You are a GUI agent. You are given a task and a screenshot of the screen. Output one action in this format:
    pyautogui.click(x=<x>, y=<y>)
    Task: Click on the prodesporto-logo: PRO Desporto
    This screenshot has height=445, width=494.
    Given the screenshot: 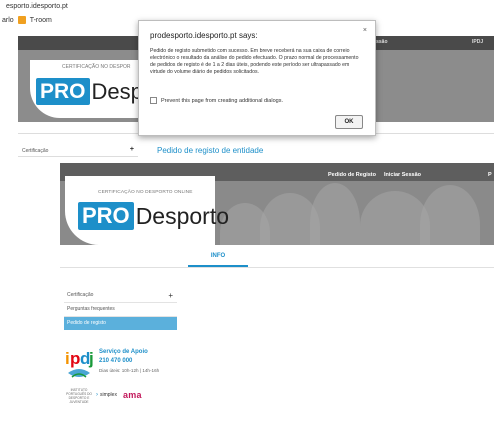 What is the action you would take?
    pyautogui.click(x=153, y=216)
    